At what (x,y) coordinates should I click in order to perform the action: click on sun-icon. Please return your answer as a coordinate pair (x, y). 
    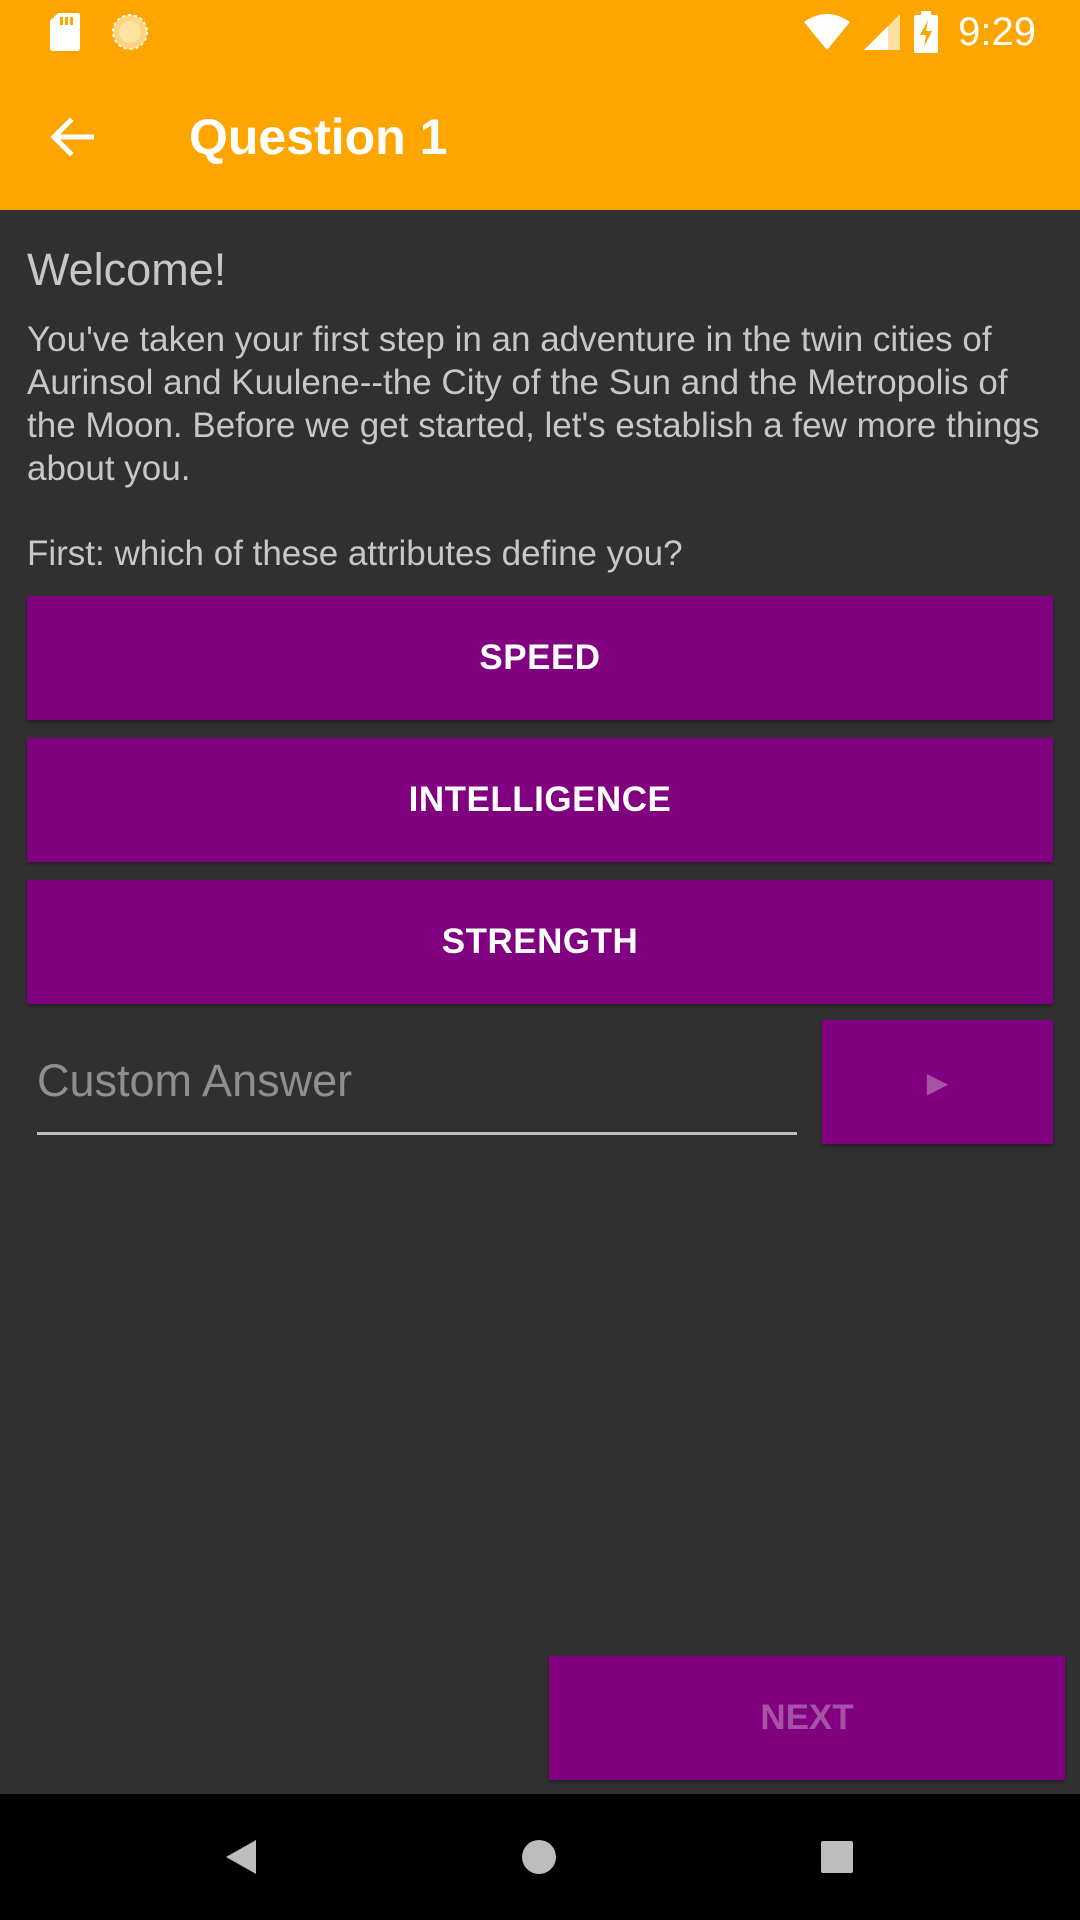
    Looking at the image, I should click on (130, 32).